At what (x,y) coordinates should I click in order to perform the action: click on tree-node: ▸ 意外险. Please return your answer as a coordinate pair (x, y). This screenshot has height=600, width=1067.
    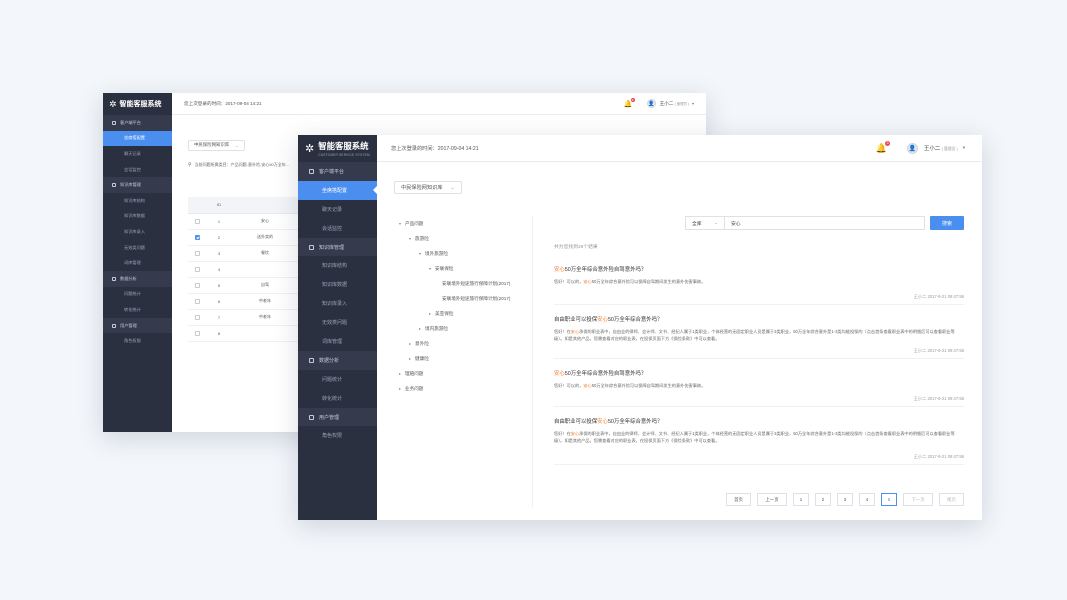
    Looking at the image, I should click on (465, 343).